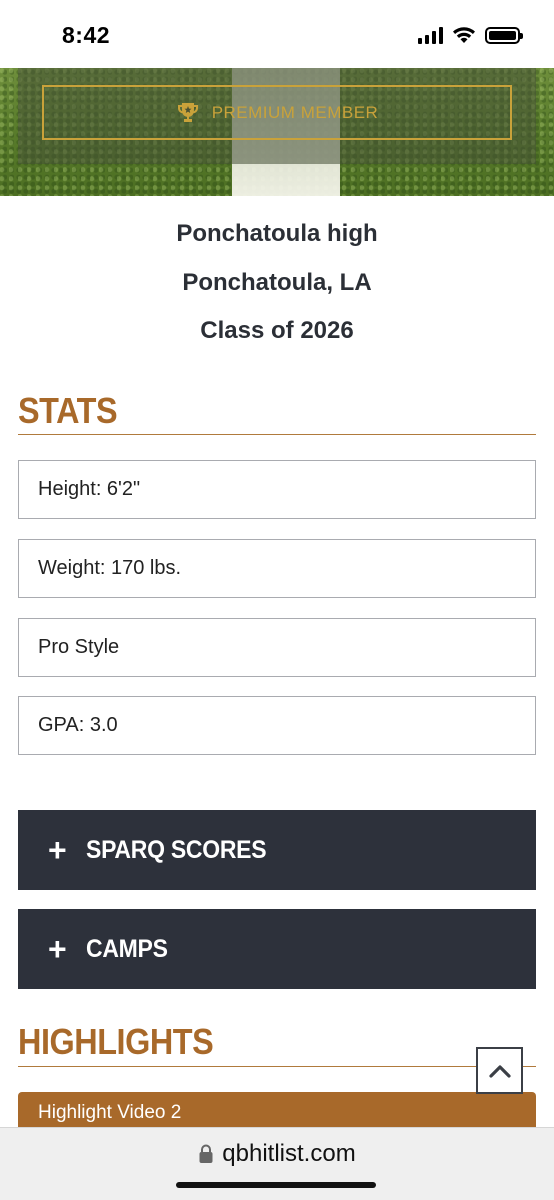  Describe the element at coordinates (176, 849) in the screenshot. I see `accordion-label: SPARQ SCORES` at that location.